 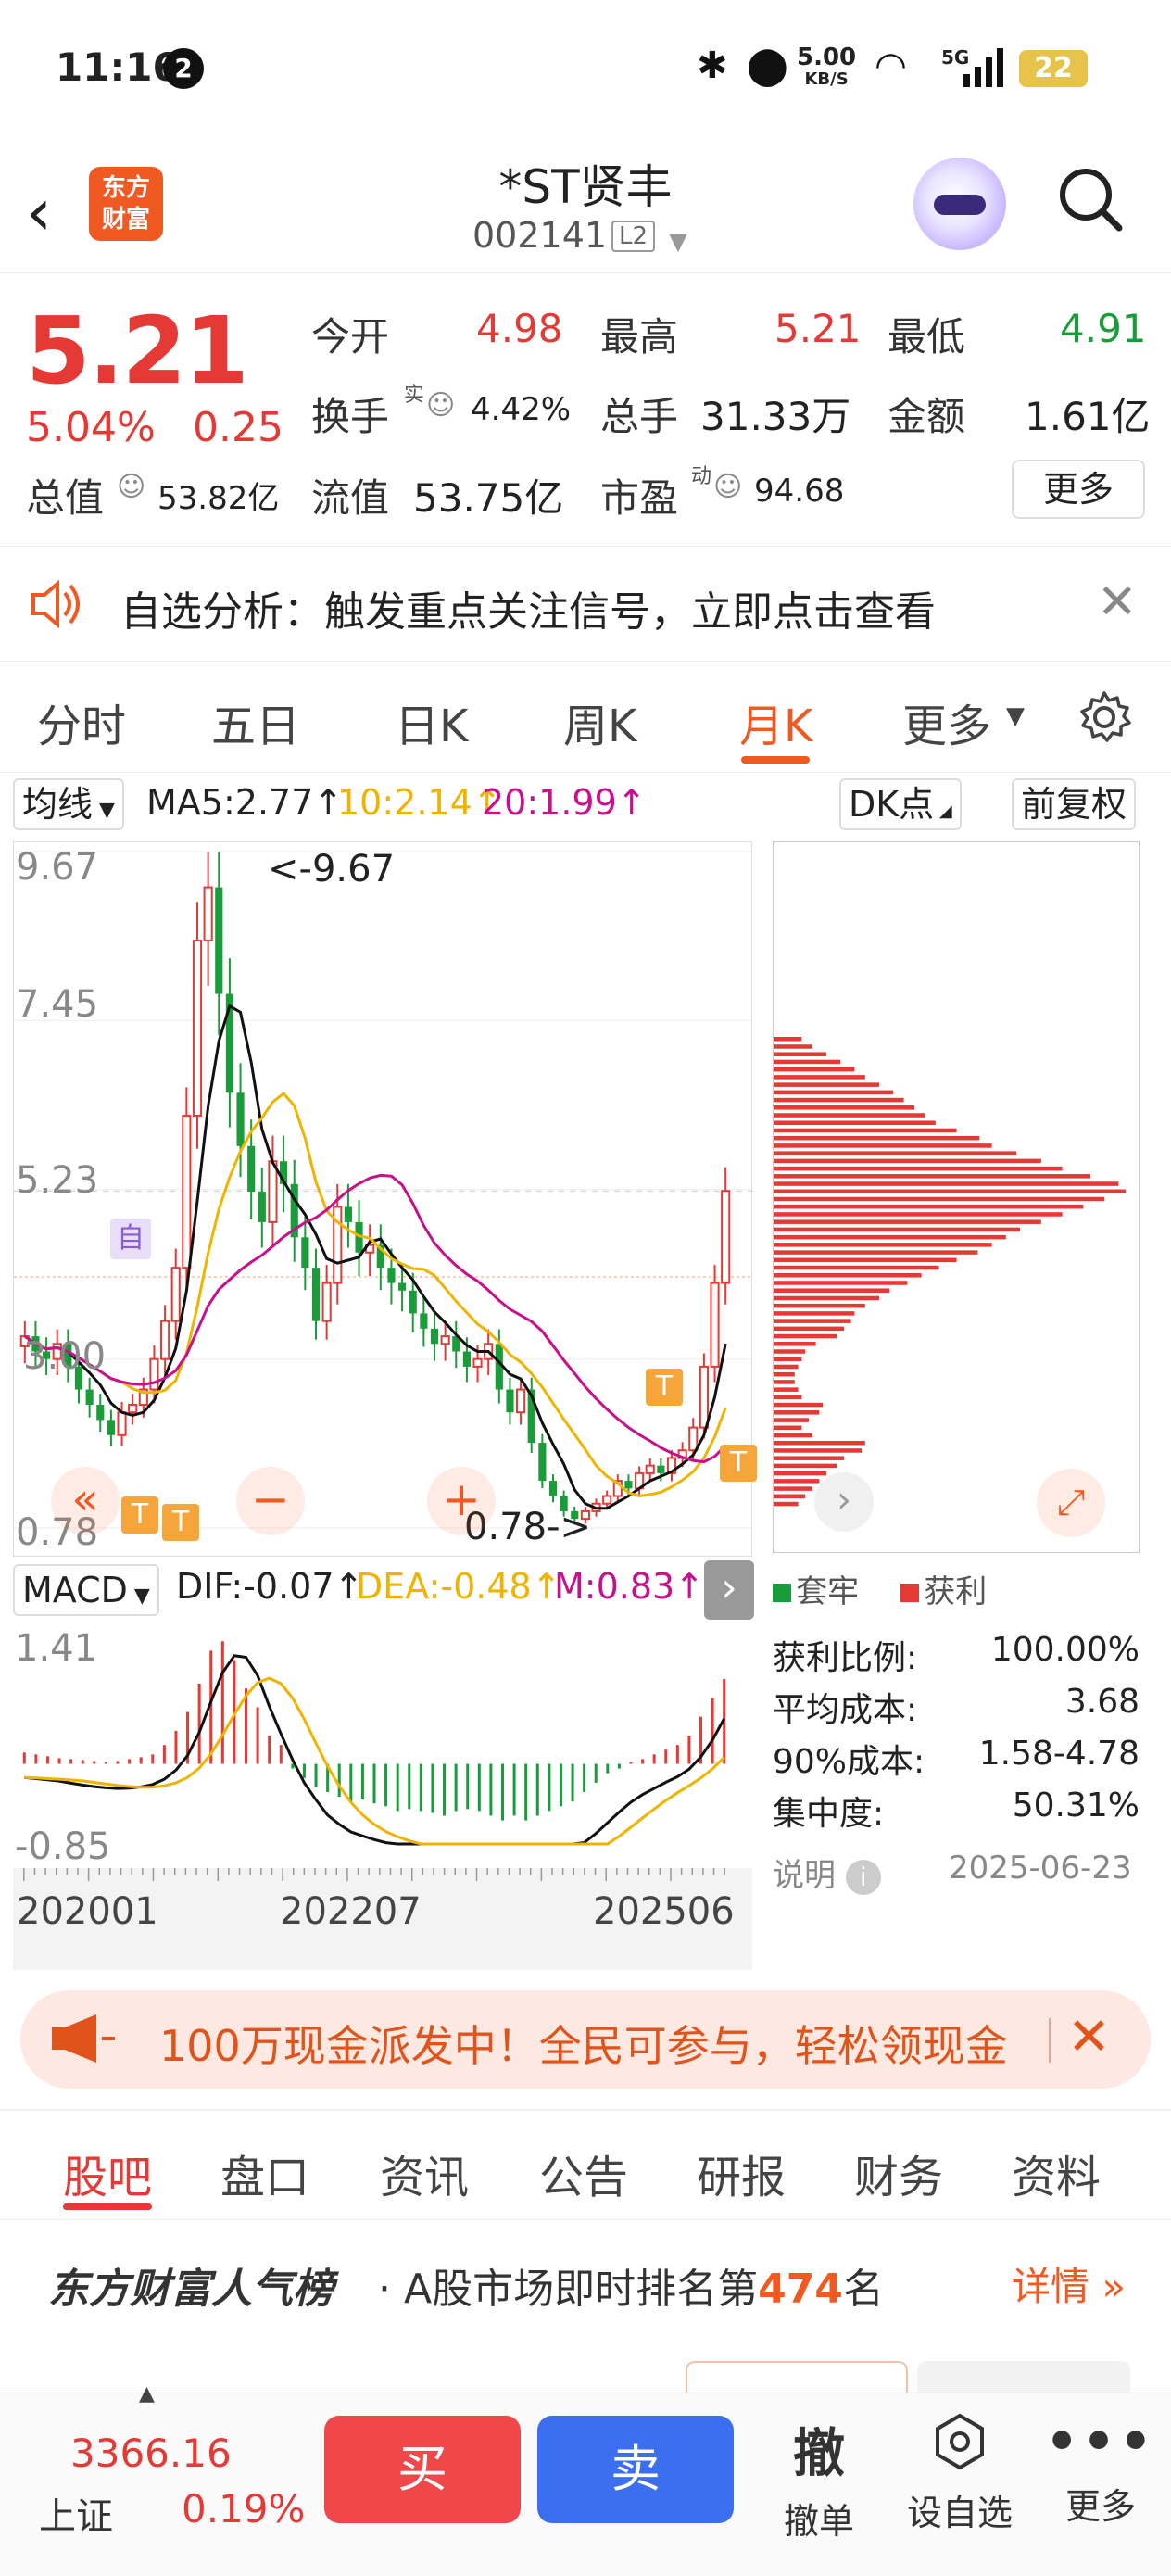 What do you see at coordinates (86, 1590) in the screenshot?
I see `macd-selector: MACD ▼` at bounding box center [86, 1590].